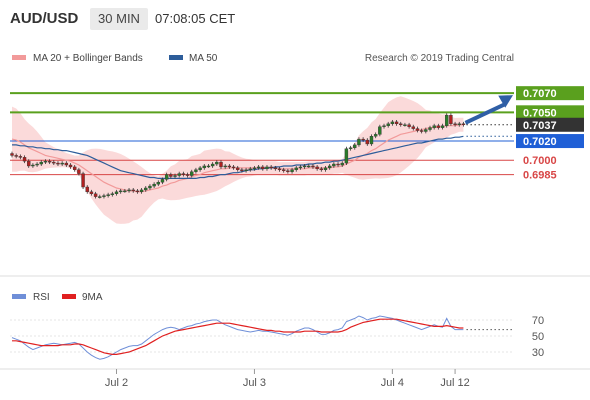 The image size is (590, 400). I want to click on rsi-tick-label: 50, so click(538, 337).